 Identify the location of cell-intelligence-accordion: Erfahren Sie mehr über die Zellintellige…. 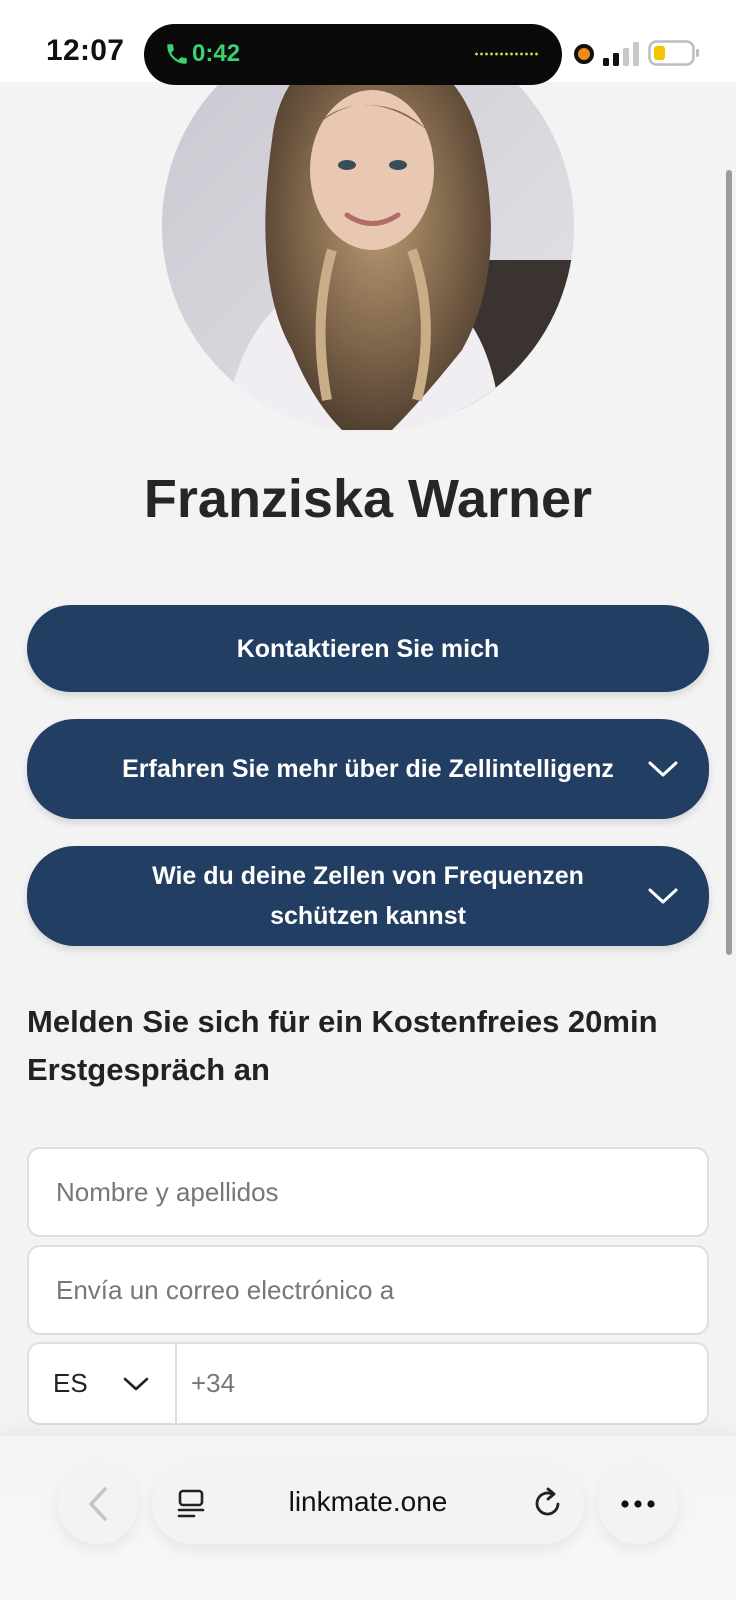
(368, 769).